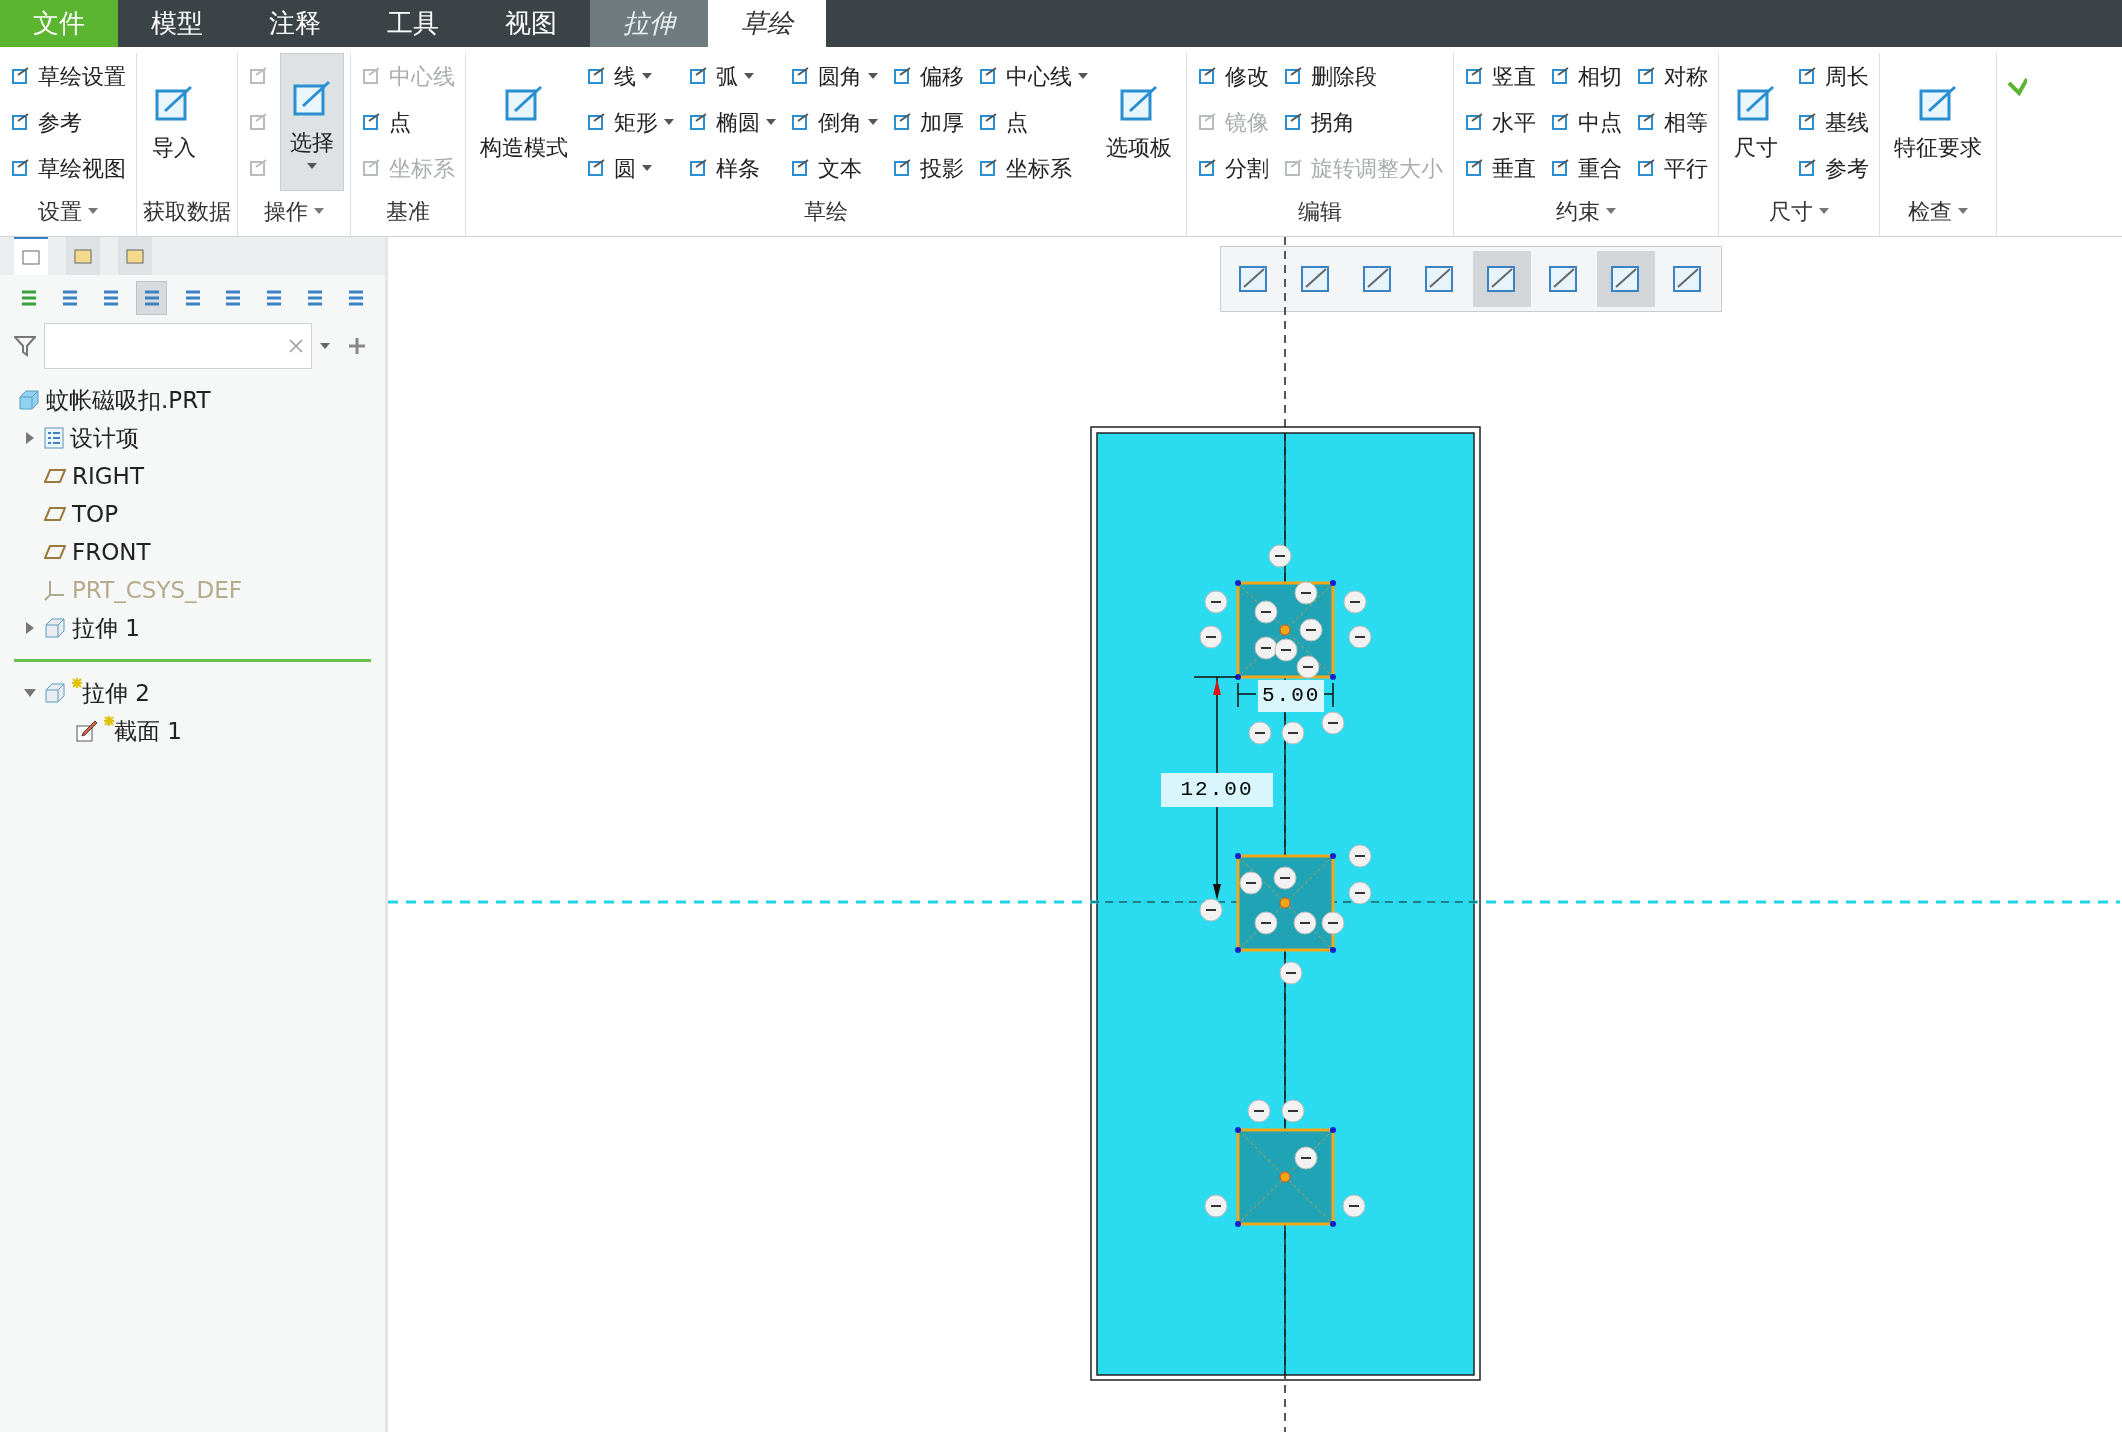 The image size is (2122, 1432). I want to click on ribbon-button: 倒角, so click(834, 122).